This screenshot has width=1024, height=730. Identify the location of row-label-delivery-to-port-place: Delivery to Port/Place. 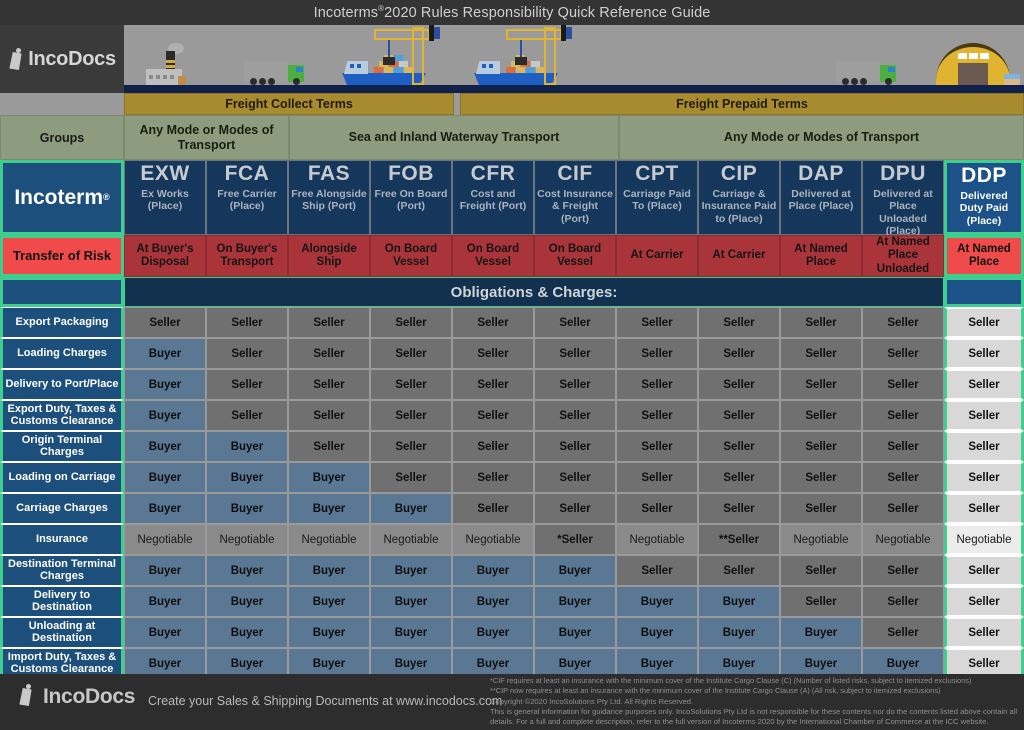
(62, 384).